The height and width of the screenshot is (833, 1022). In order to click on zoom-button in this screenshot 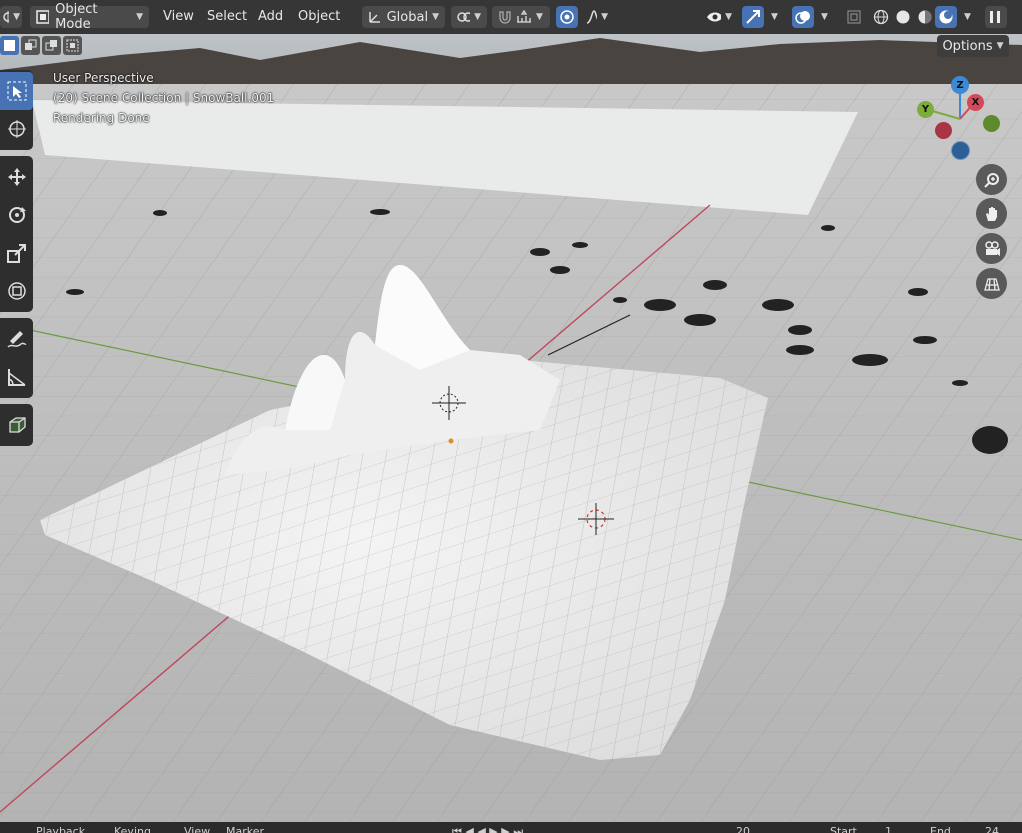, I will do `click(991, 179)`.